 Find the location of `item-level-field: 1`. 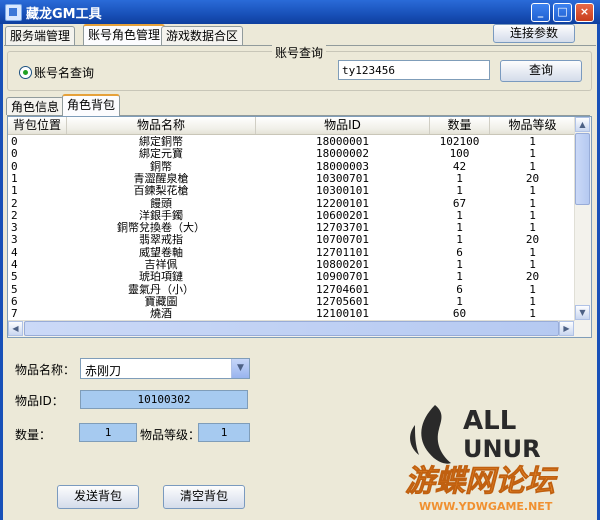

item-level-field: 1 is located at coordinates (224, 432).